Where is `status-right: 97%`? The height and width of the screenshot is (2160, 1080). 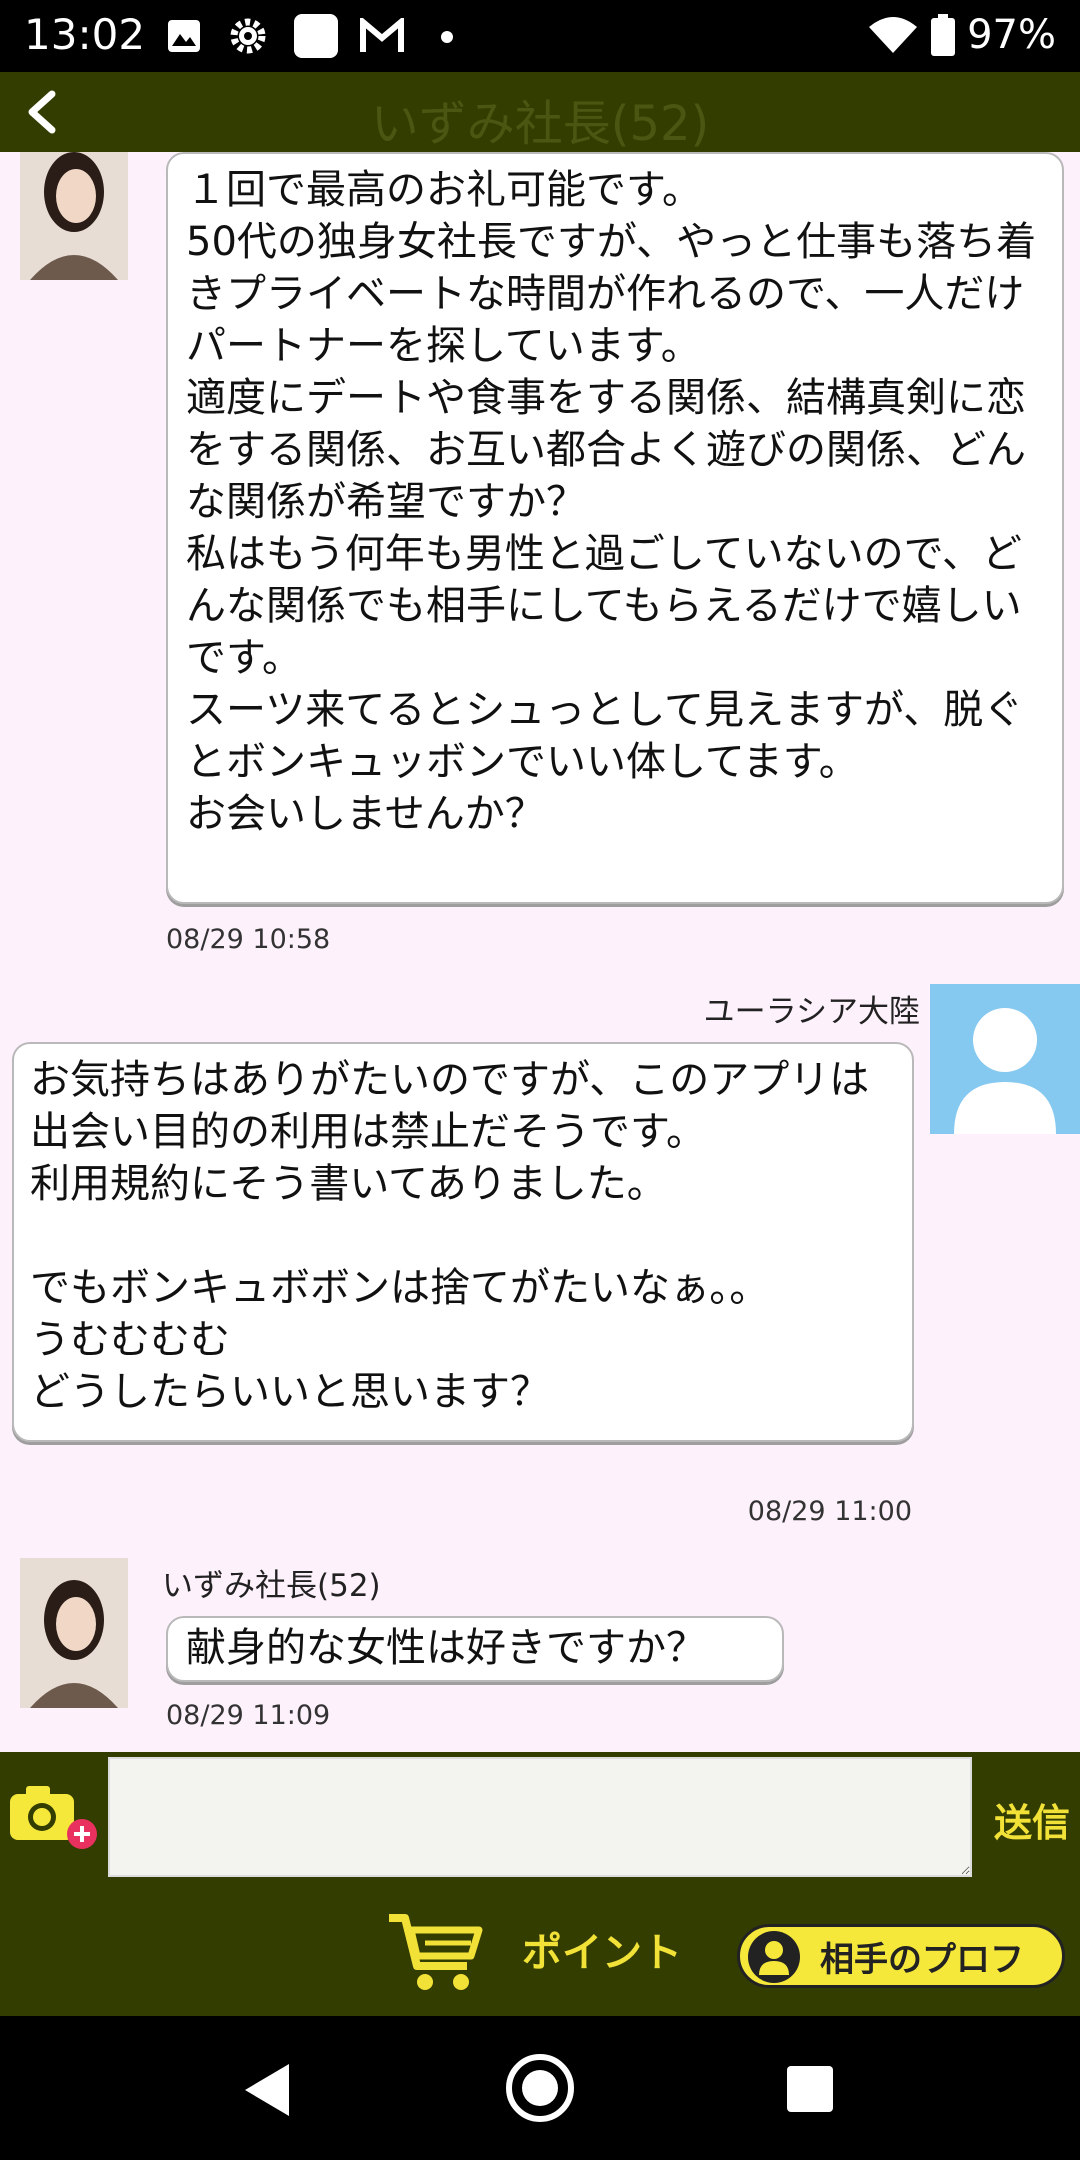 status-right: 97% is located at coordinates (961, 35).